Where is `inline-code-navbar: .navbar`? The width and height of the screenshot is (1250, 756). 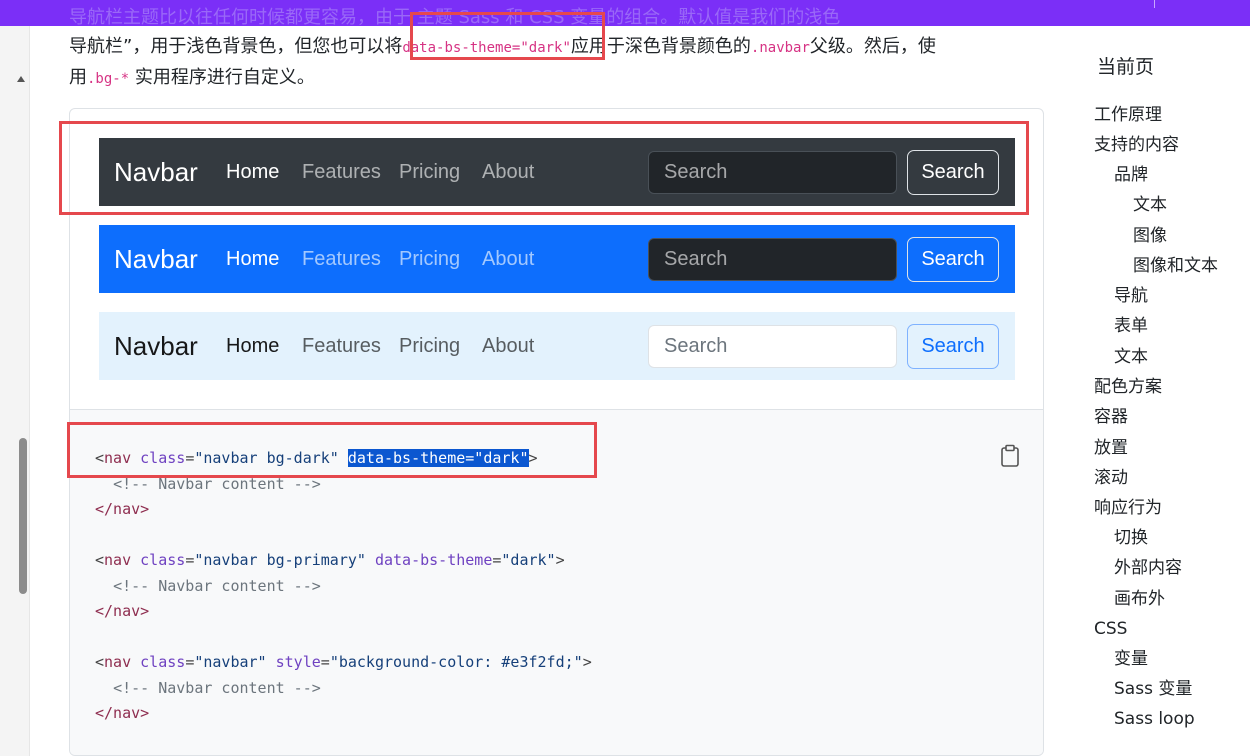
inline-code-navbar: .navbar is located at coordinates (780, 48).